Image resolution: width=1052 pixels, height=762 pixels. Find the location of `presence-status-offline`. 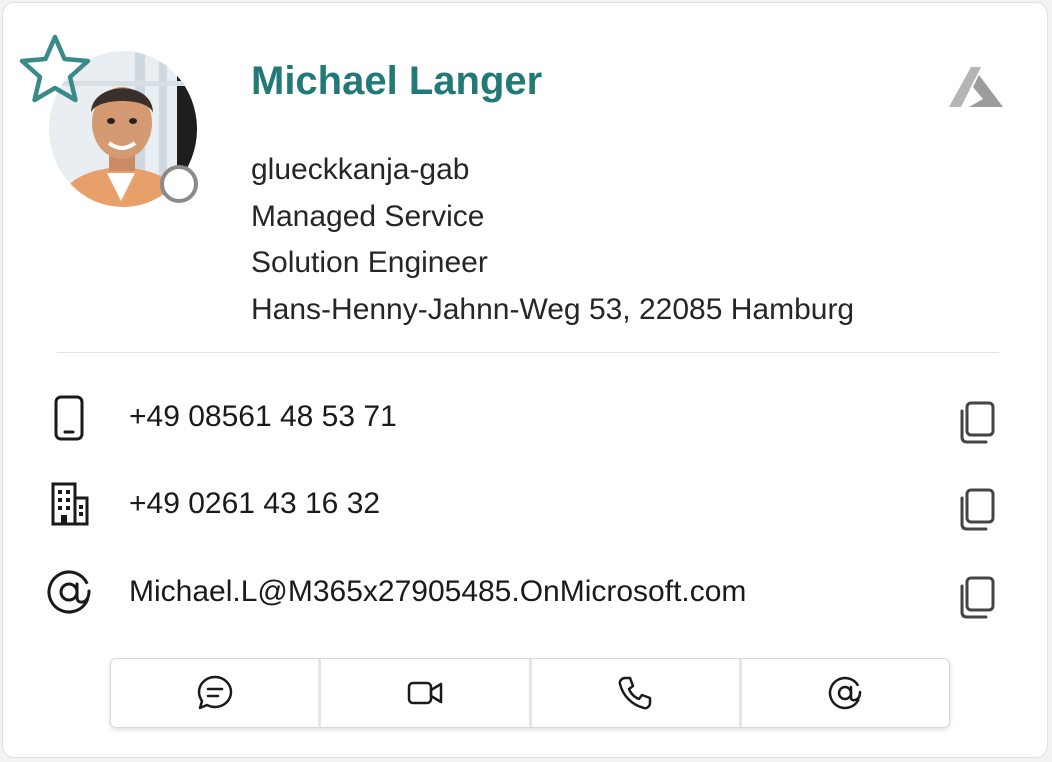

presence-status-offline is located at coordinates (179, 184).